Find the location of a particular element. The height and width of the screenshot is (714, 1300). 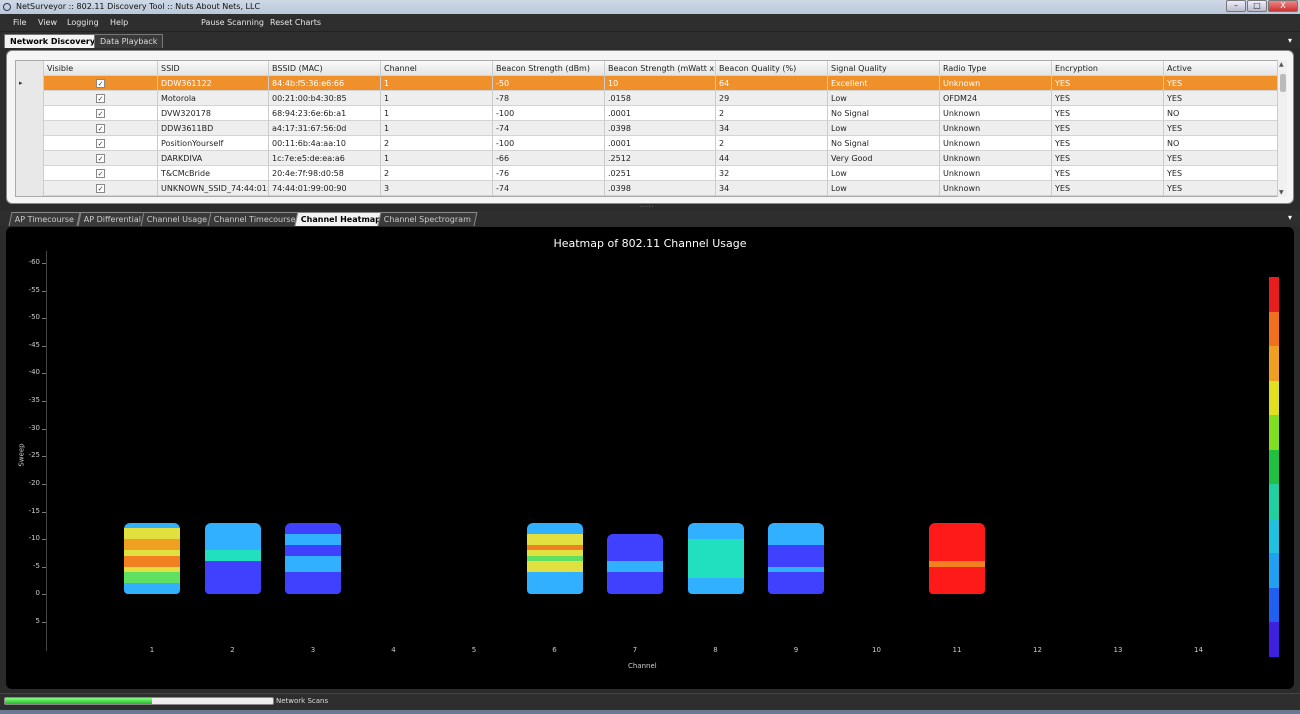

y-tick-label: -25 is located at coordinates (34, 455).